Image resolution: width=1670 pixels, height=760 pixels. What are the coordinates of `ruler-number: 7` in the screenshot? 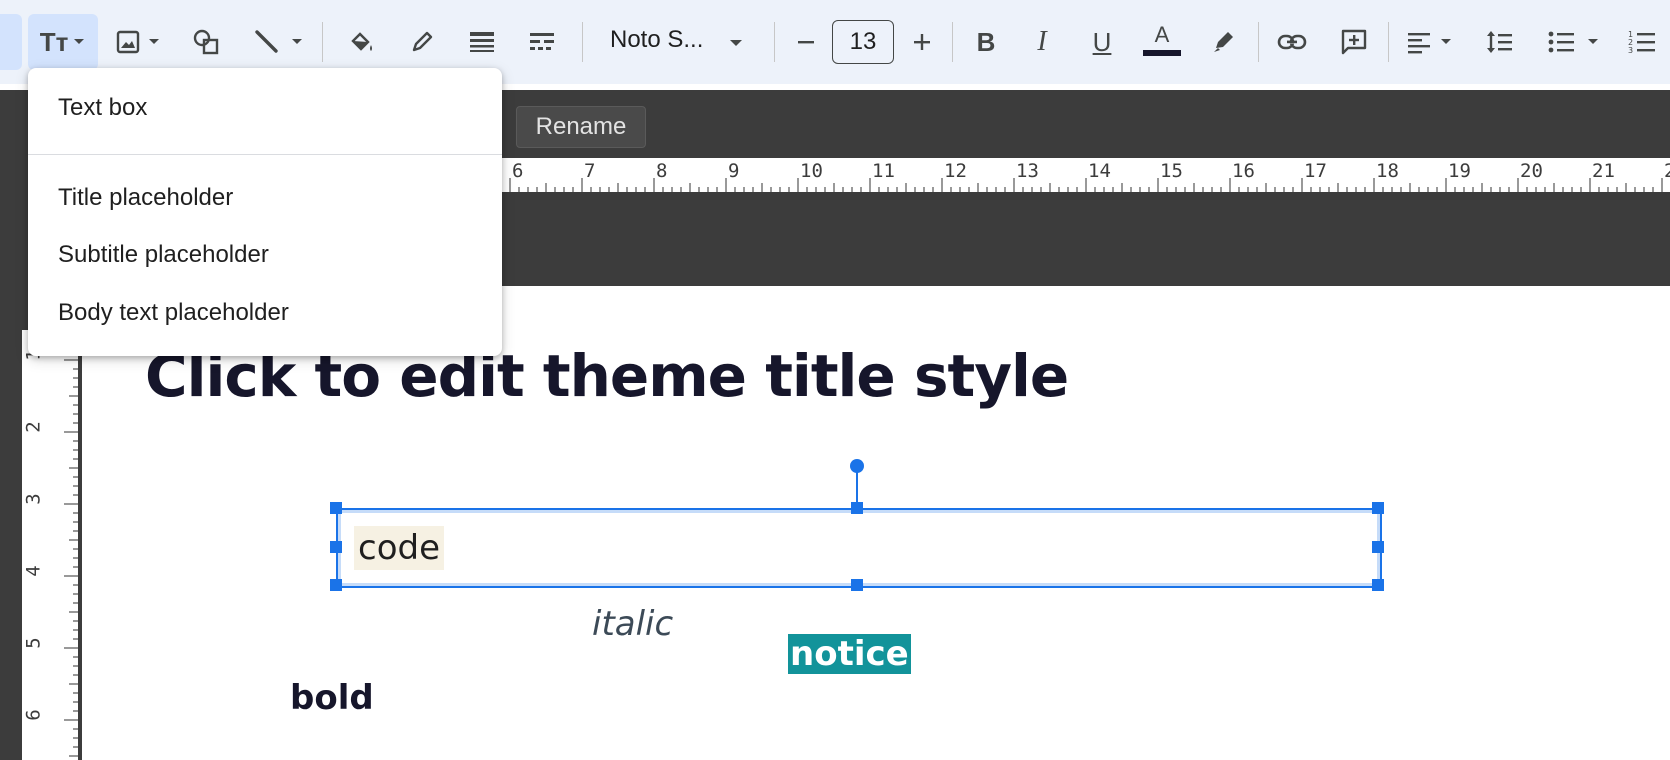 It's located at (590, 171).